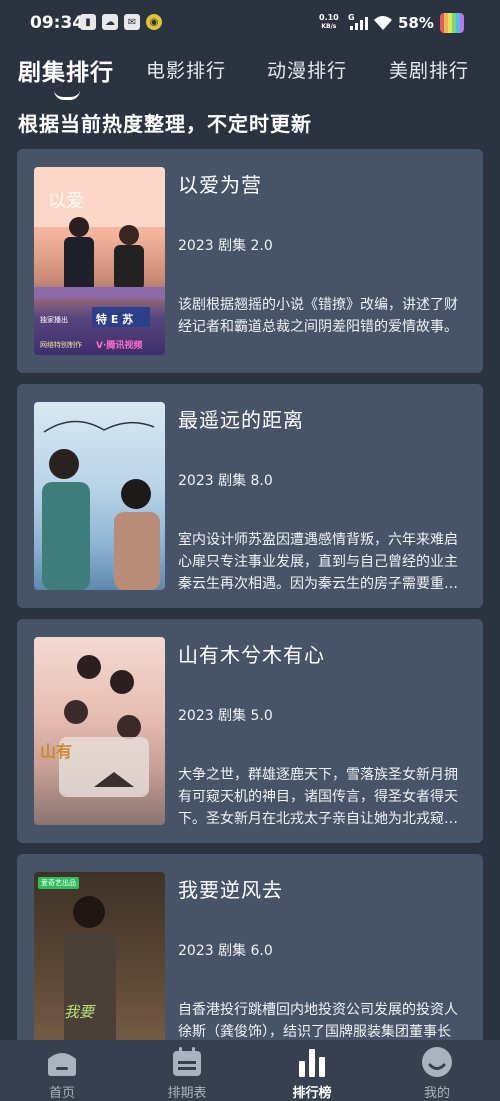  I want to click on nav-home: 首页, so click(62, 1073).